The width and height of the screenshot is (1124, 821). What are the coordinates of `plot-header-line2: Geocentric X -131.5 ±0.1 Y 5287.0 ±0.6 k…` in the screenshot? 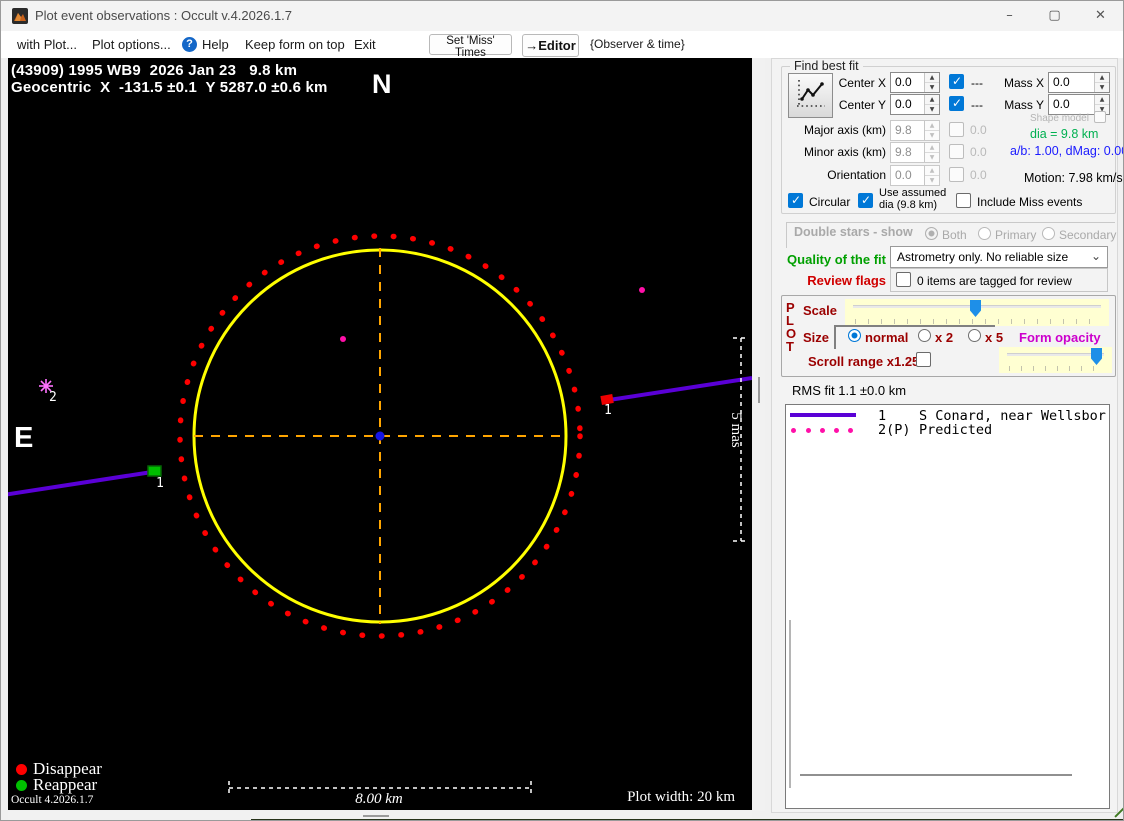 It's located at (169, 87).